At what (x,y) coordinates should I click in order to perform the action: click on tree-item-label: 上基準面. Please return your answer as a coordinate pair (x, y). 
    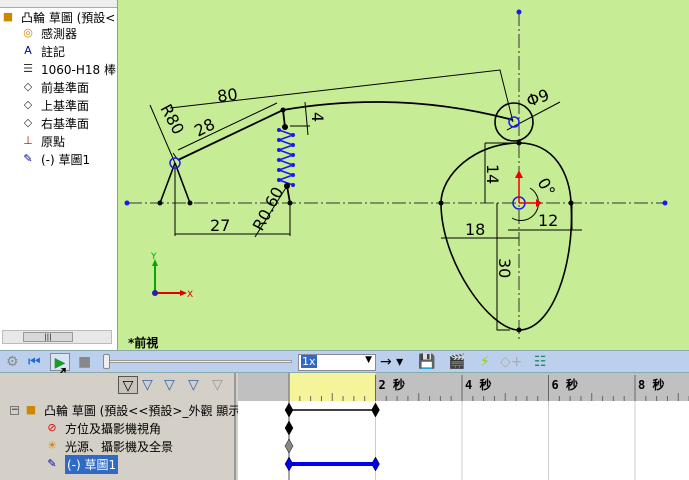
    Looking at the image, I should click on (65, 105).